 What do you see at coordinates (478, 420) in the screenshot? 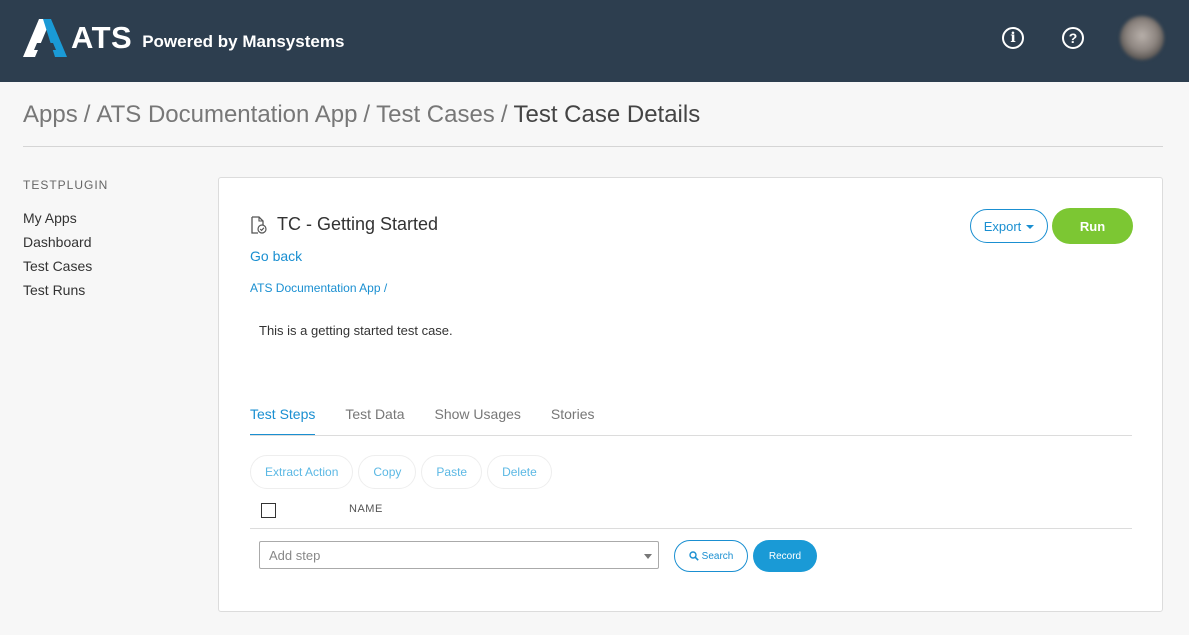
I see `tab-show-usages: Show Usages` at bounding box center [478, 420].